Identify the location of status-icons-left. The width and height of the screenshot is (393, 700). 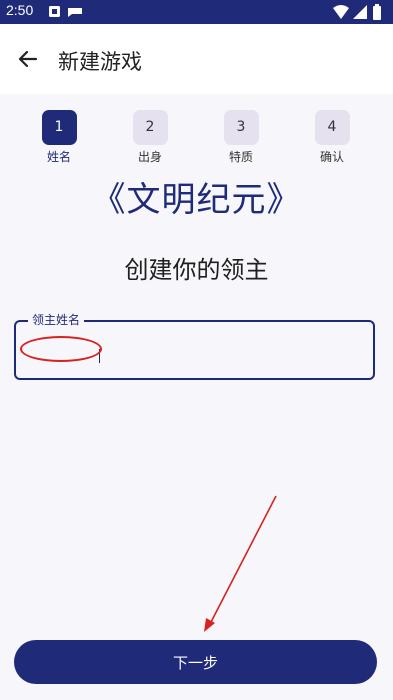
(68, 13).